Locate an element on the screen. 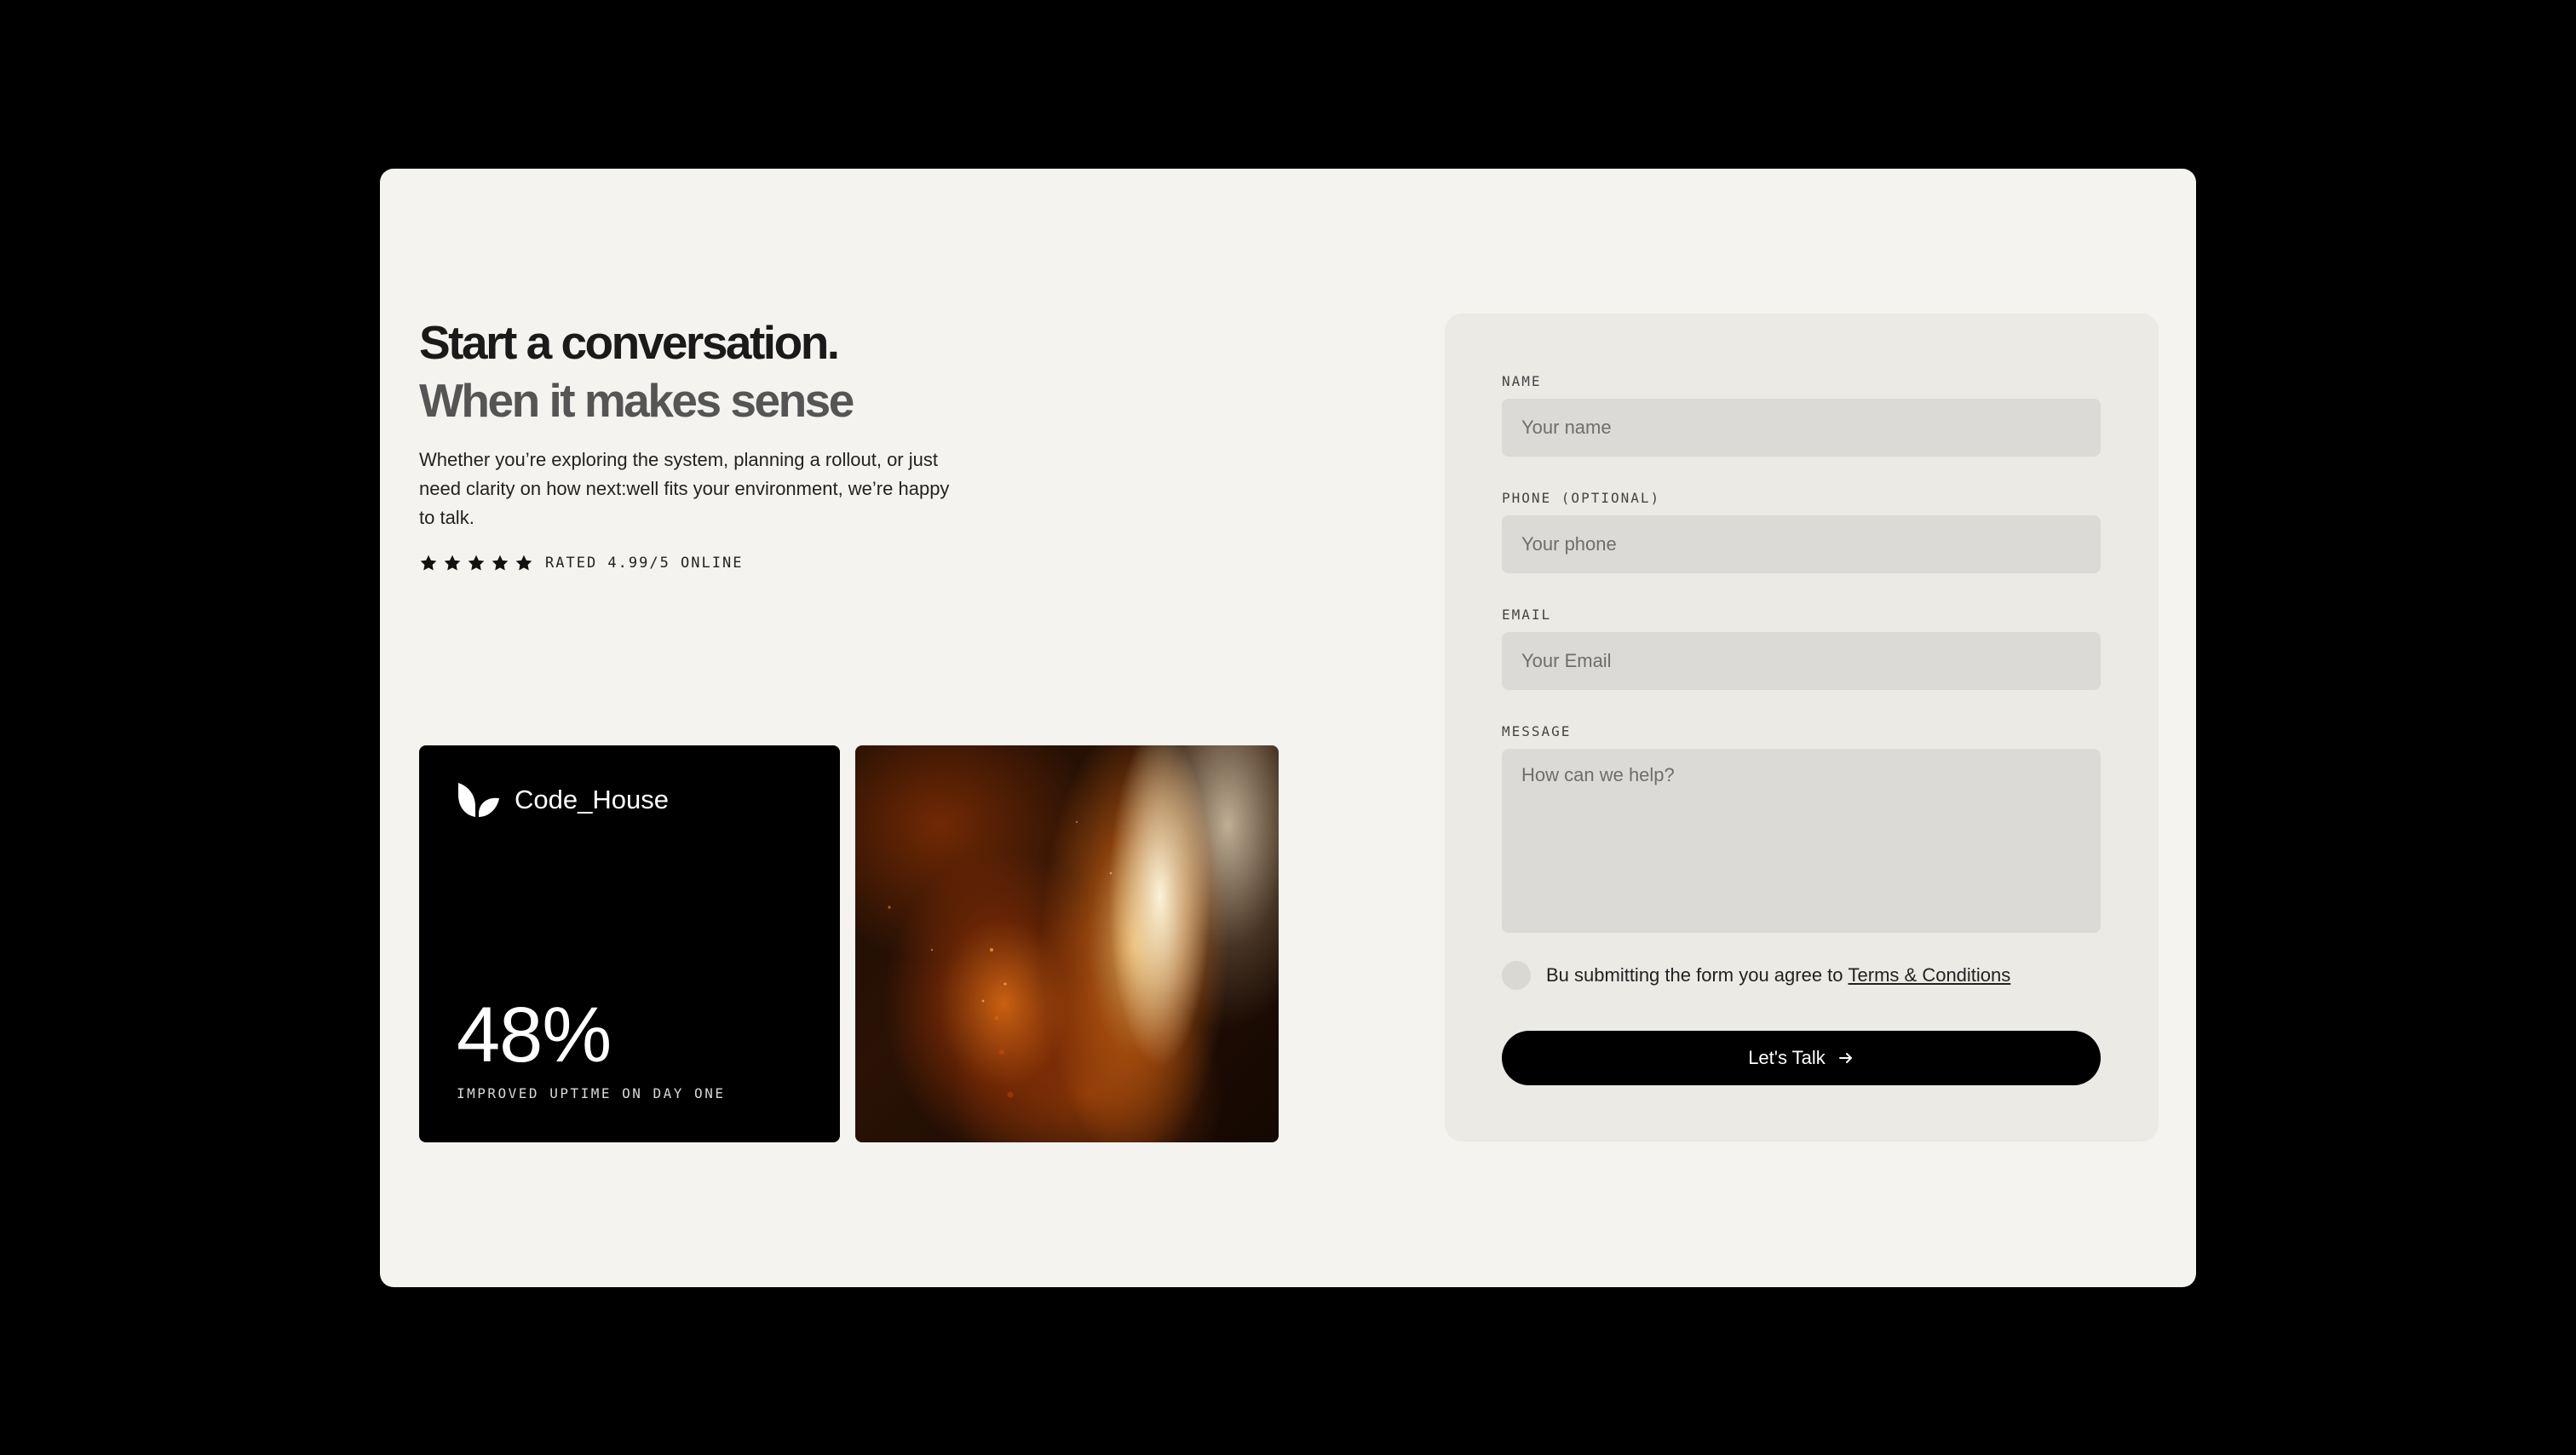 Image resolution: width=2576 pixels, height=1455 pixels. terms-agreement-text: Bu submitting the form you agree to is located at coordinates (1695, 975).